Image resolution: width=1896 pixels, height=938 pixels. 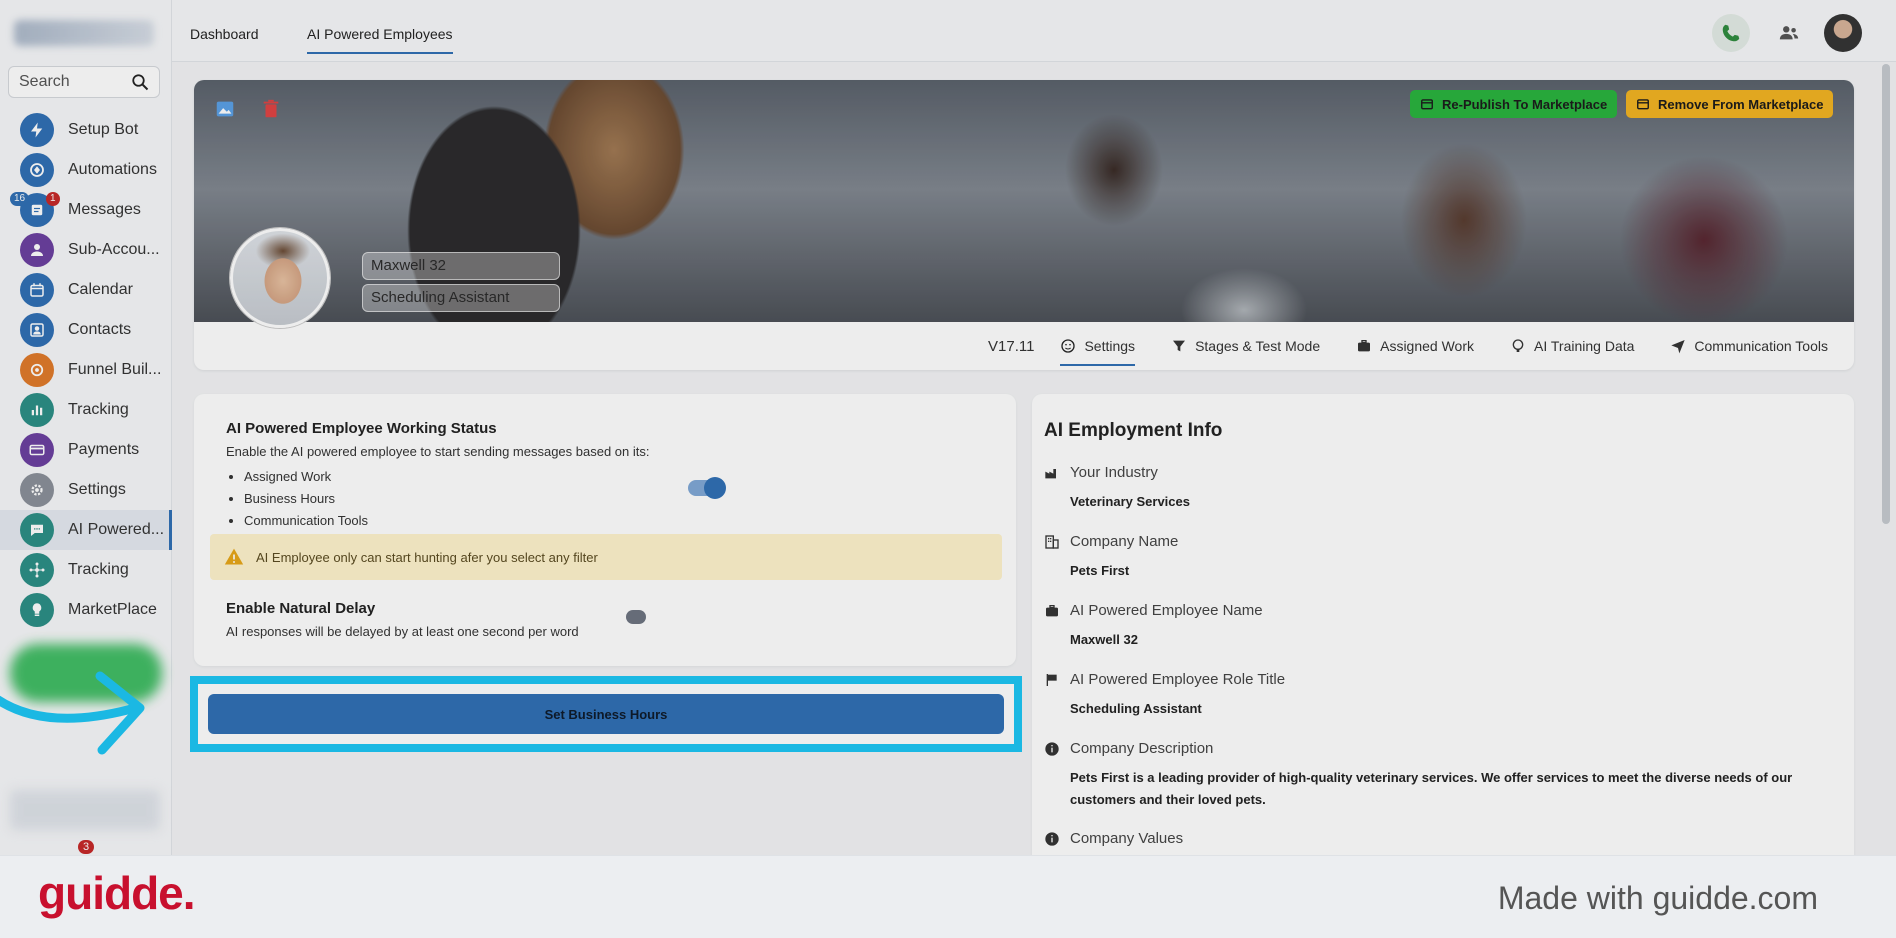 What do you see at coordinates (37, 290) in the screenshot?
I see `calendar-icon` at bounding box center [37, 290].